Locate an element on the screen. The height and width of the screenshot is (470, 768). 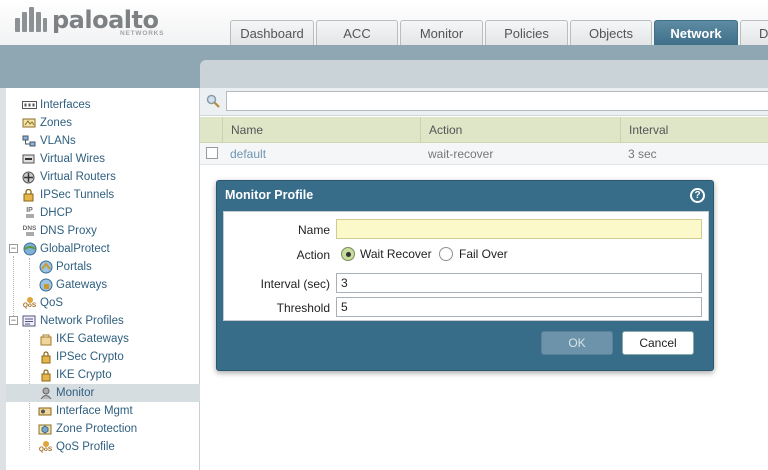
sidebar-item-globalprotect: GlobalProtect is located at coordinates (66, 249).